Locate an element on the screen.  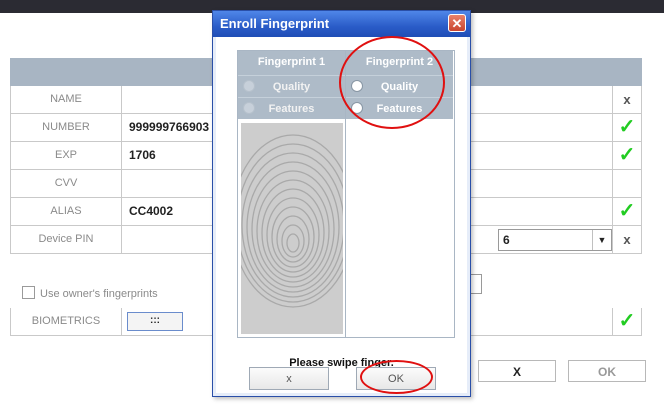
owner-fingerprints-checkbox is located at coordinates (28, 292).